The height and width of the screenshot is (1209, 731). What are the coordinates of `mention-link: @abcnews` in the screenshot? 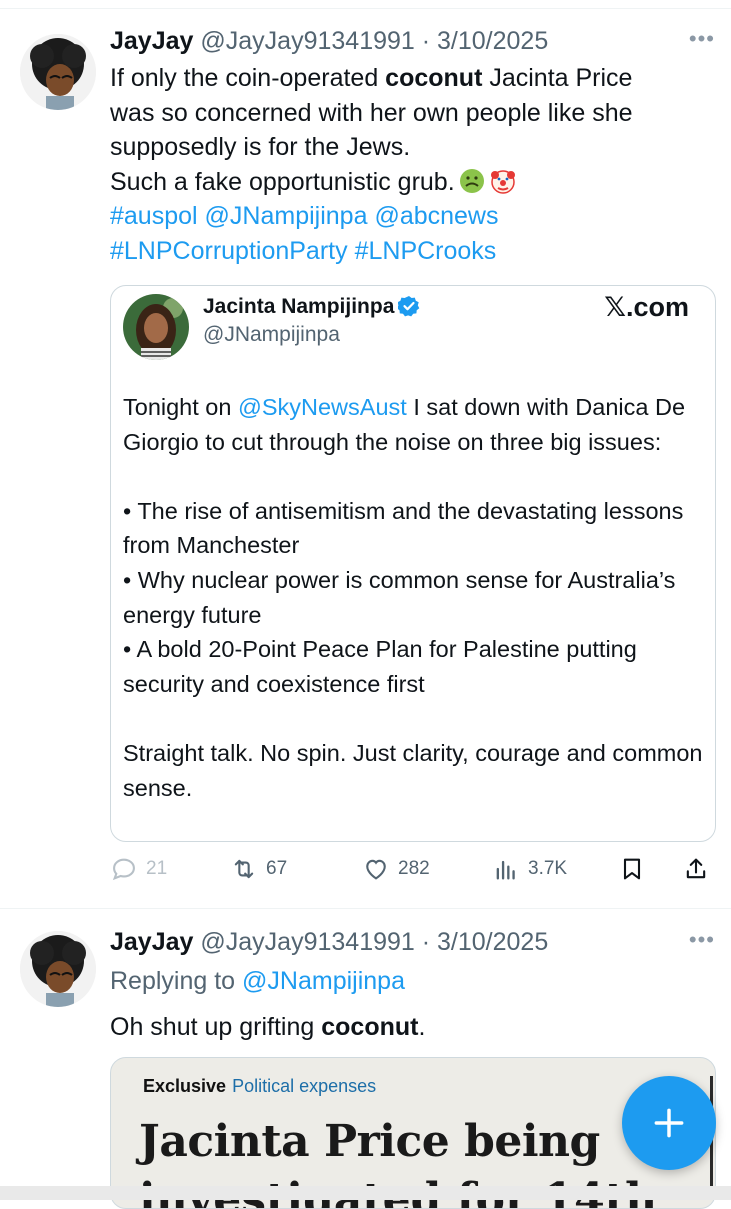 It's located at (436, 216).